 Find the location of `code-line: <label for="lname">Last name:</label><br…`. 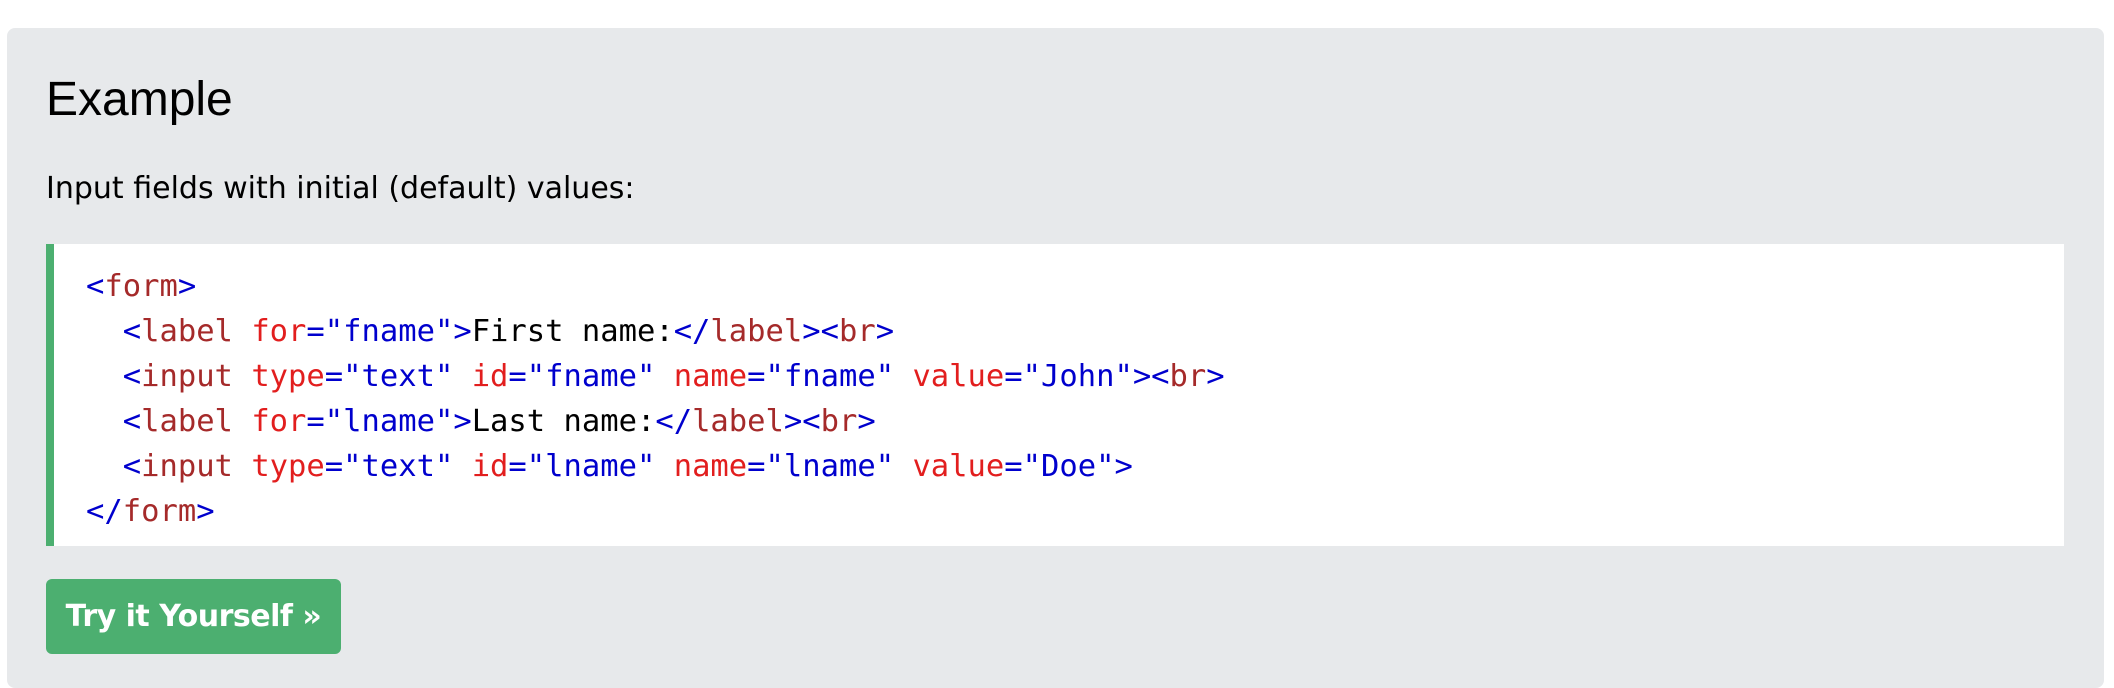

code-line: <label for="lname">Last name:</label><br… is located at coordinates (655, 421).